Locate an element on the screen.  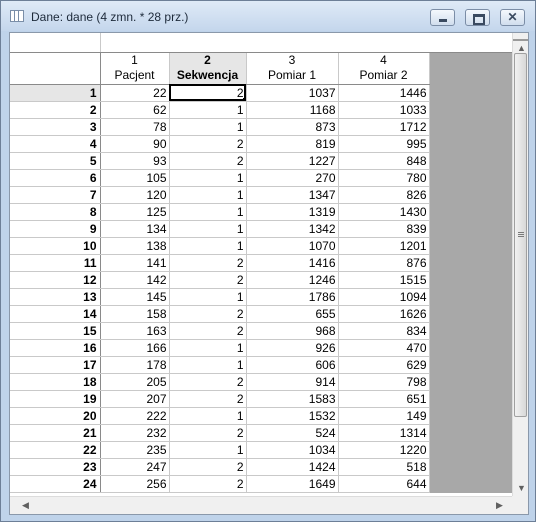
cell-pomiar-2: 149 is located at coordinates (384, 416).